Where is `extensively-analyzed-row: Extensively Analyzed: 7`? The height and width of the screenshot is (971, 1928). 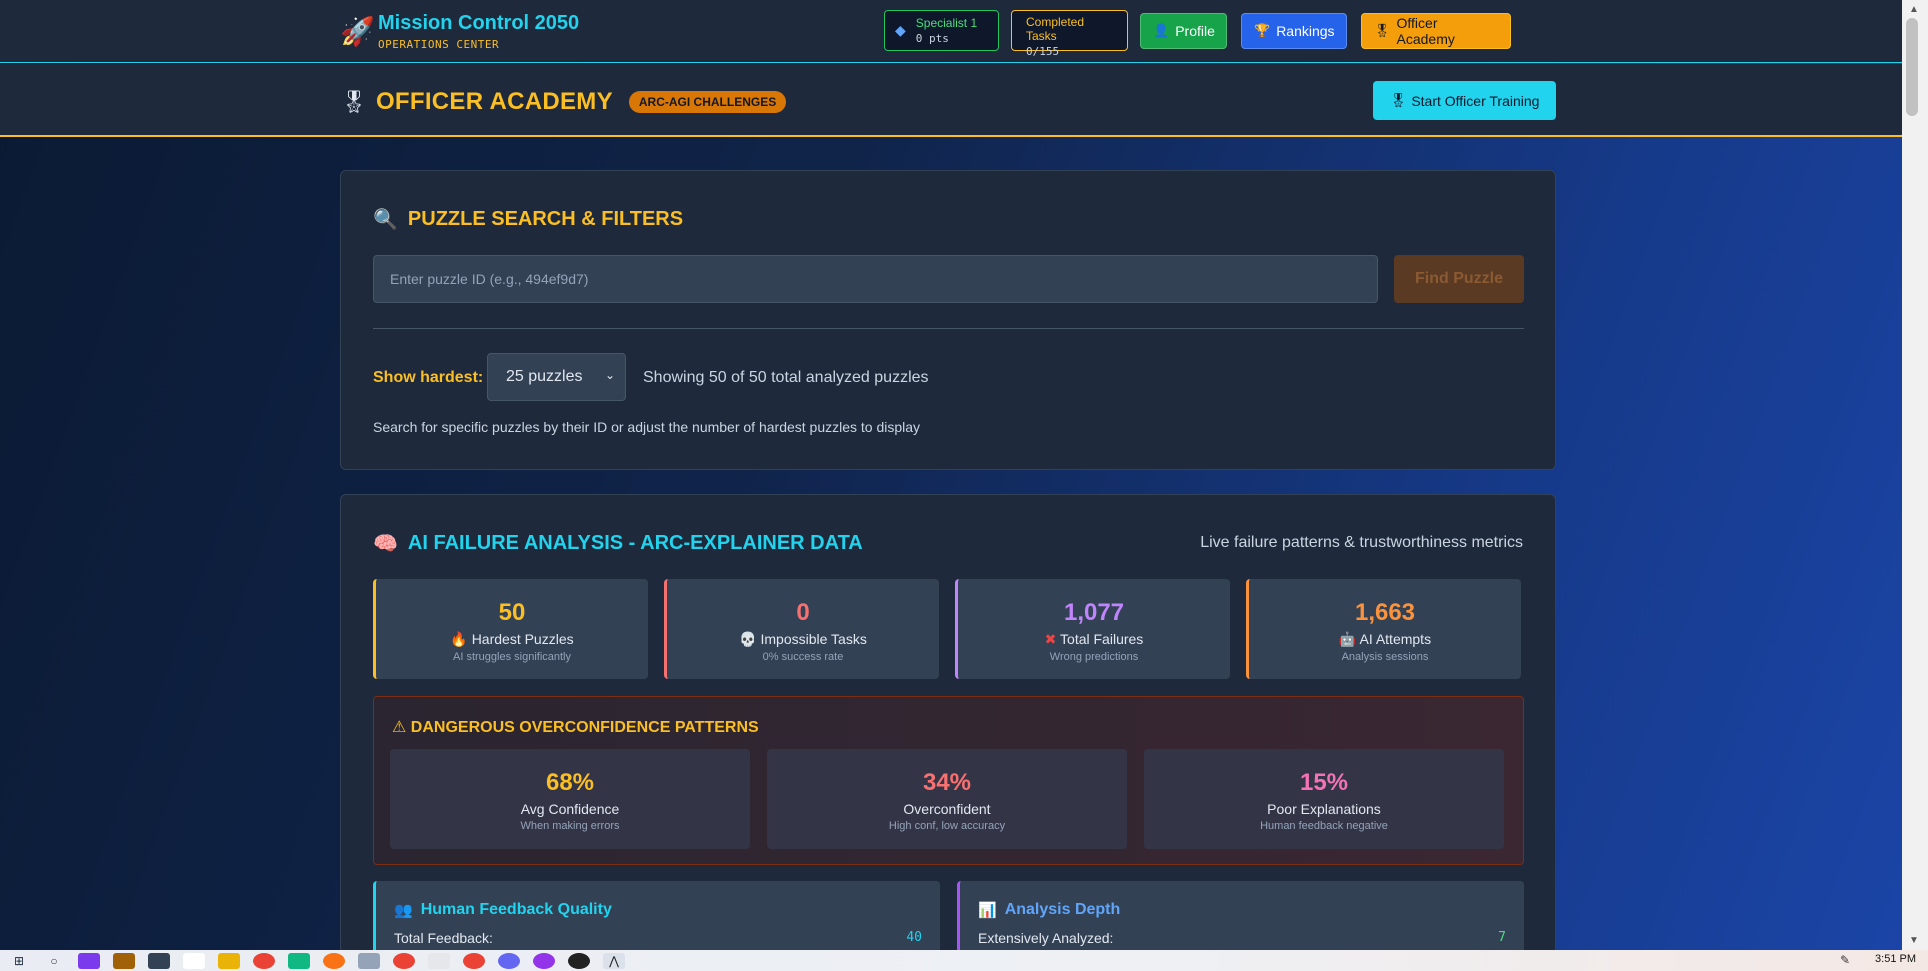
extensively-analyzed-row: Extensively Analyzed: 7 is located at coordinates (1242, 938).